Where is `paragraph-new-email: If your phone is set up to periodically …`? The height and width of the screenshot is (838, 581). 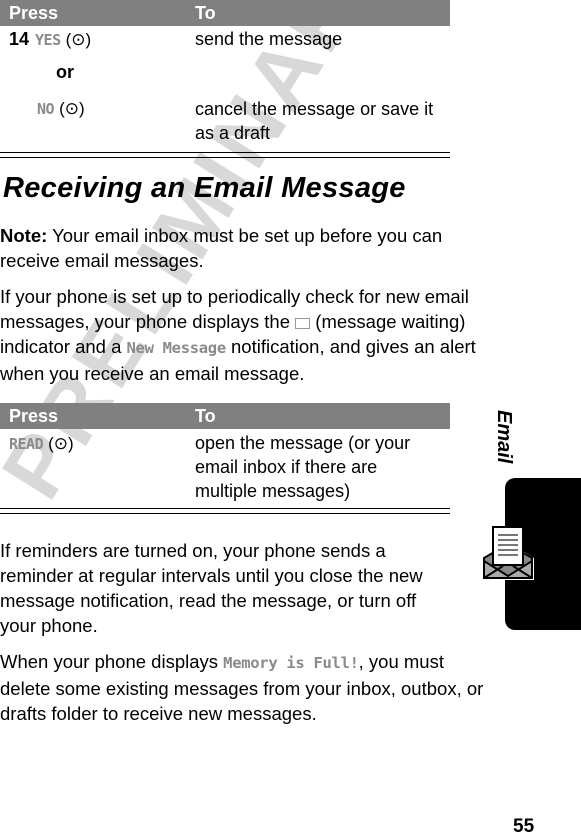 paragraph-new-email: If your phone is set up to periodically … is located at coordinates (242, 335).